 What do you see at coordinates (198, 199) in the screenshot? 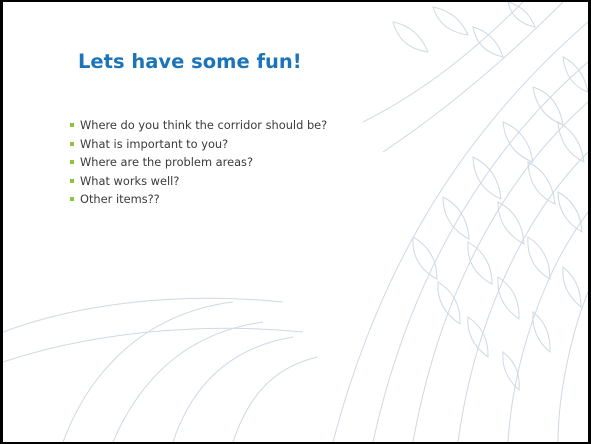
I see `list-item: Other items??` at bounding box center [198, 199].